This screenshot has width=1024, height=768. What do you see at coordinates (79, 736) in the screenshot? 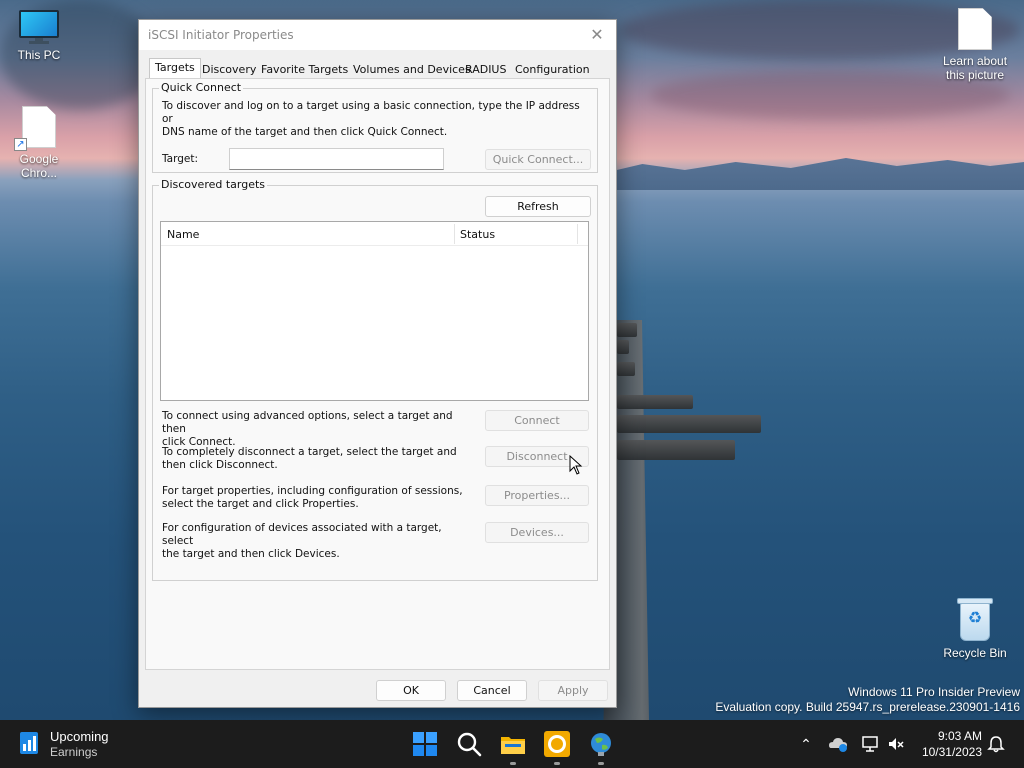
I see `widget-title: Upcoming` at bounding box center [79, 736].